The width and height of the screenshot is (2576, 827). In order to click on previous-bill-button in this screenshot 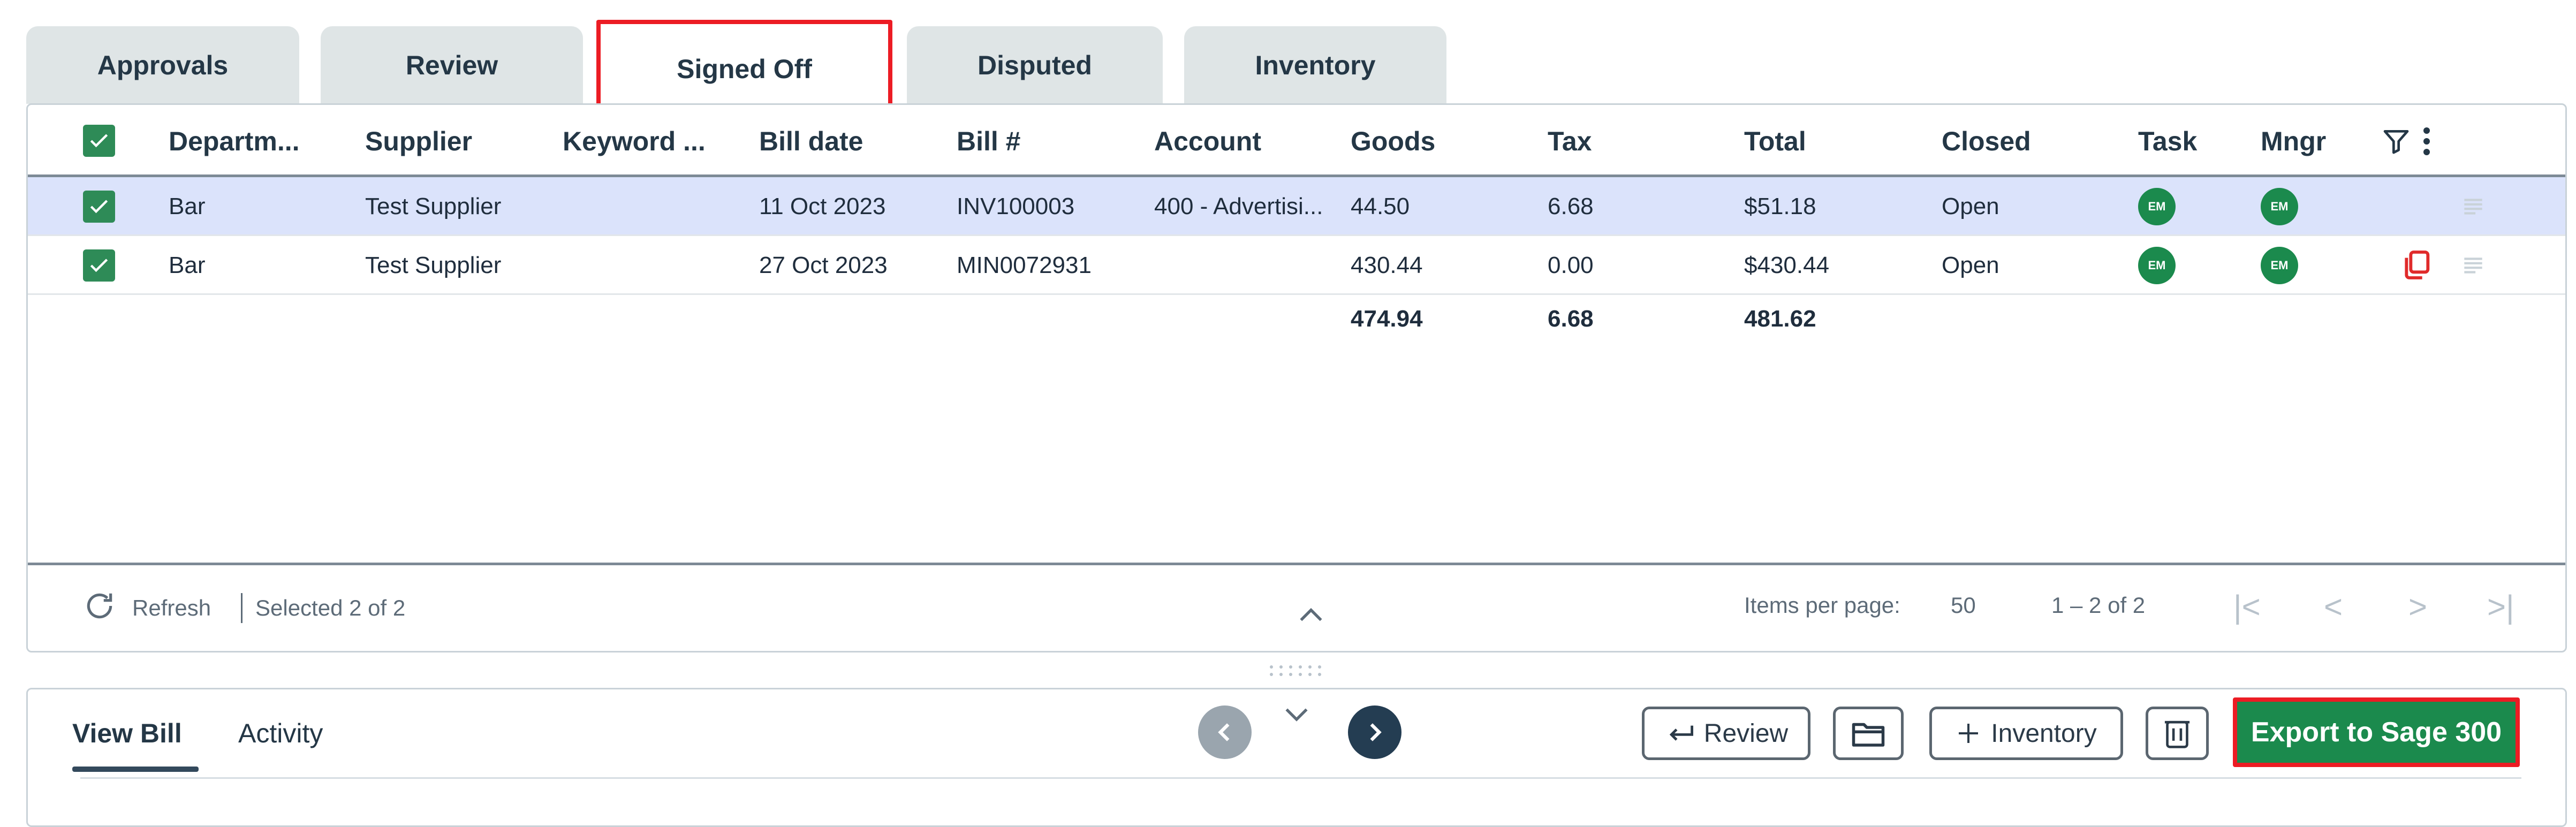, I will do `click(1225, 732)`.